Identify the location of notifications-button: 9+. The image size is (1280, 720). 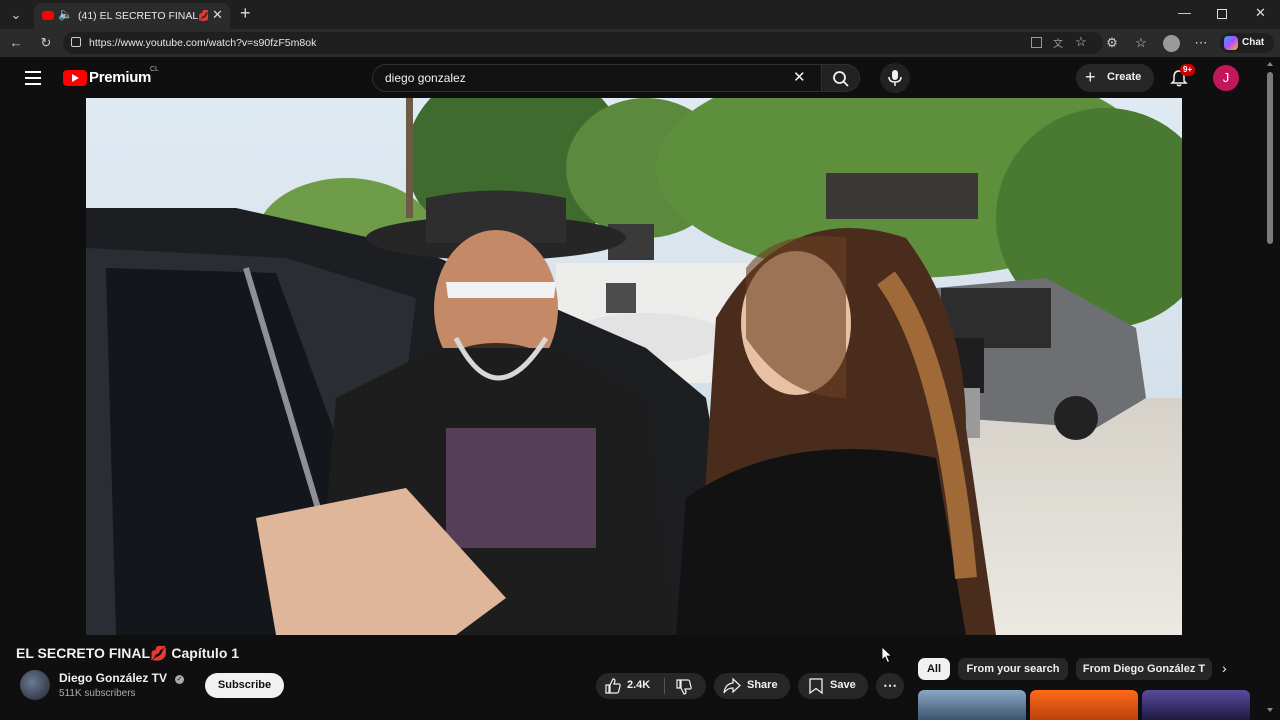
(1182, 77).